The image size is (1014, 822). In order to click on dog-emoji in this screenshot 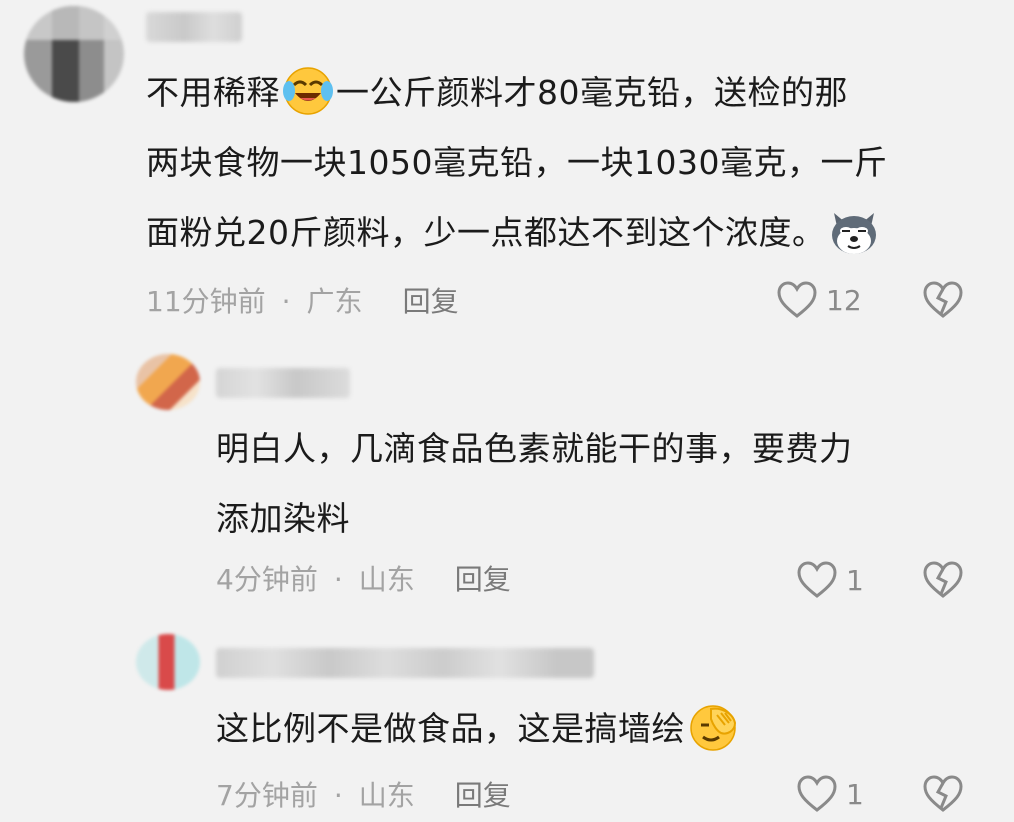, I will do `click(853, 233)`.